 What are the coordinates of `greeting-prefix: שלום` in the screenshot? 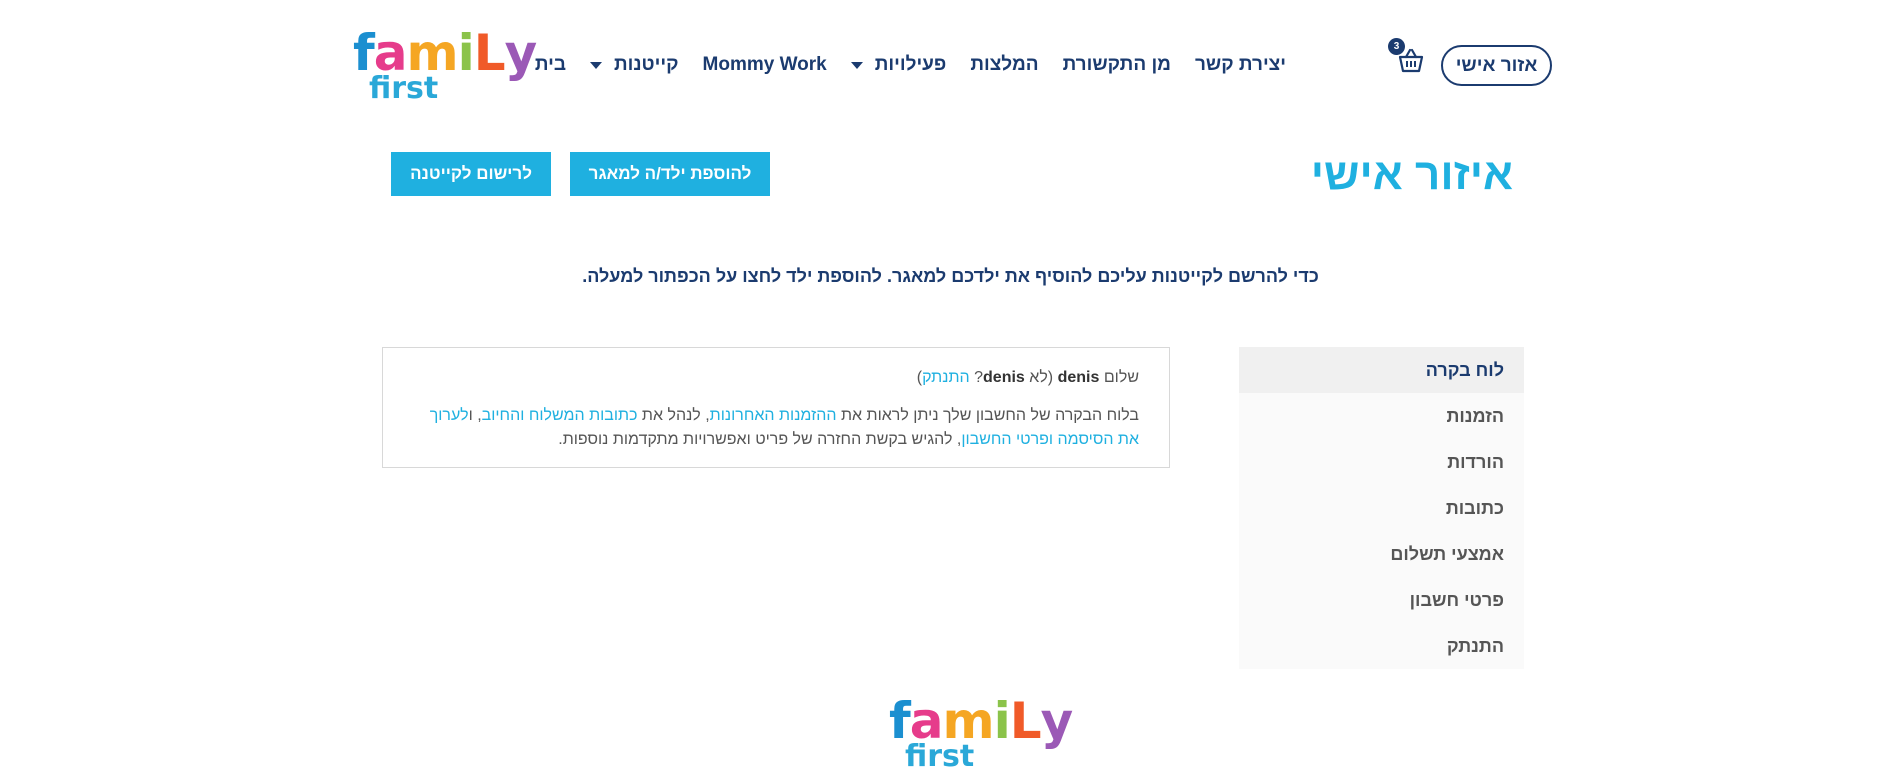 It's located at (1121, 377).